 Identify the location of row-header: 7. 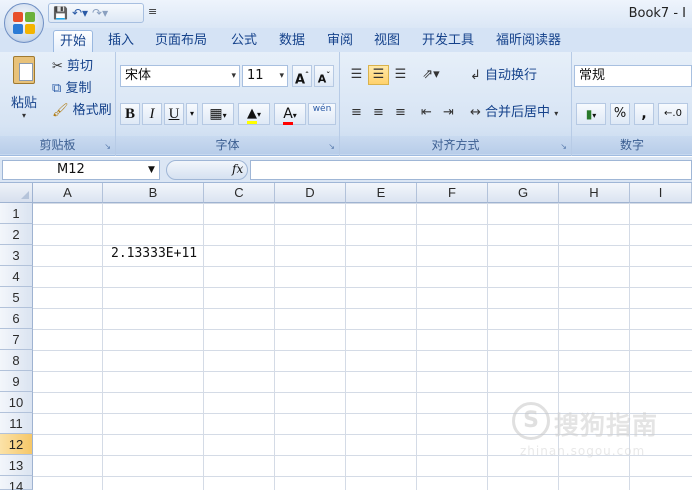
(16, 339).